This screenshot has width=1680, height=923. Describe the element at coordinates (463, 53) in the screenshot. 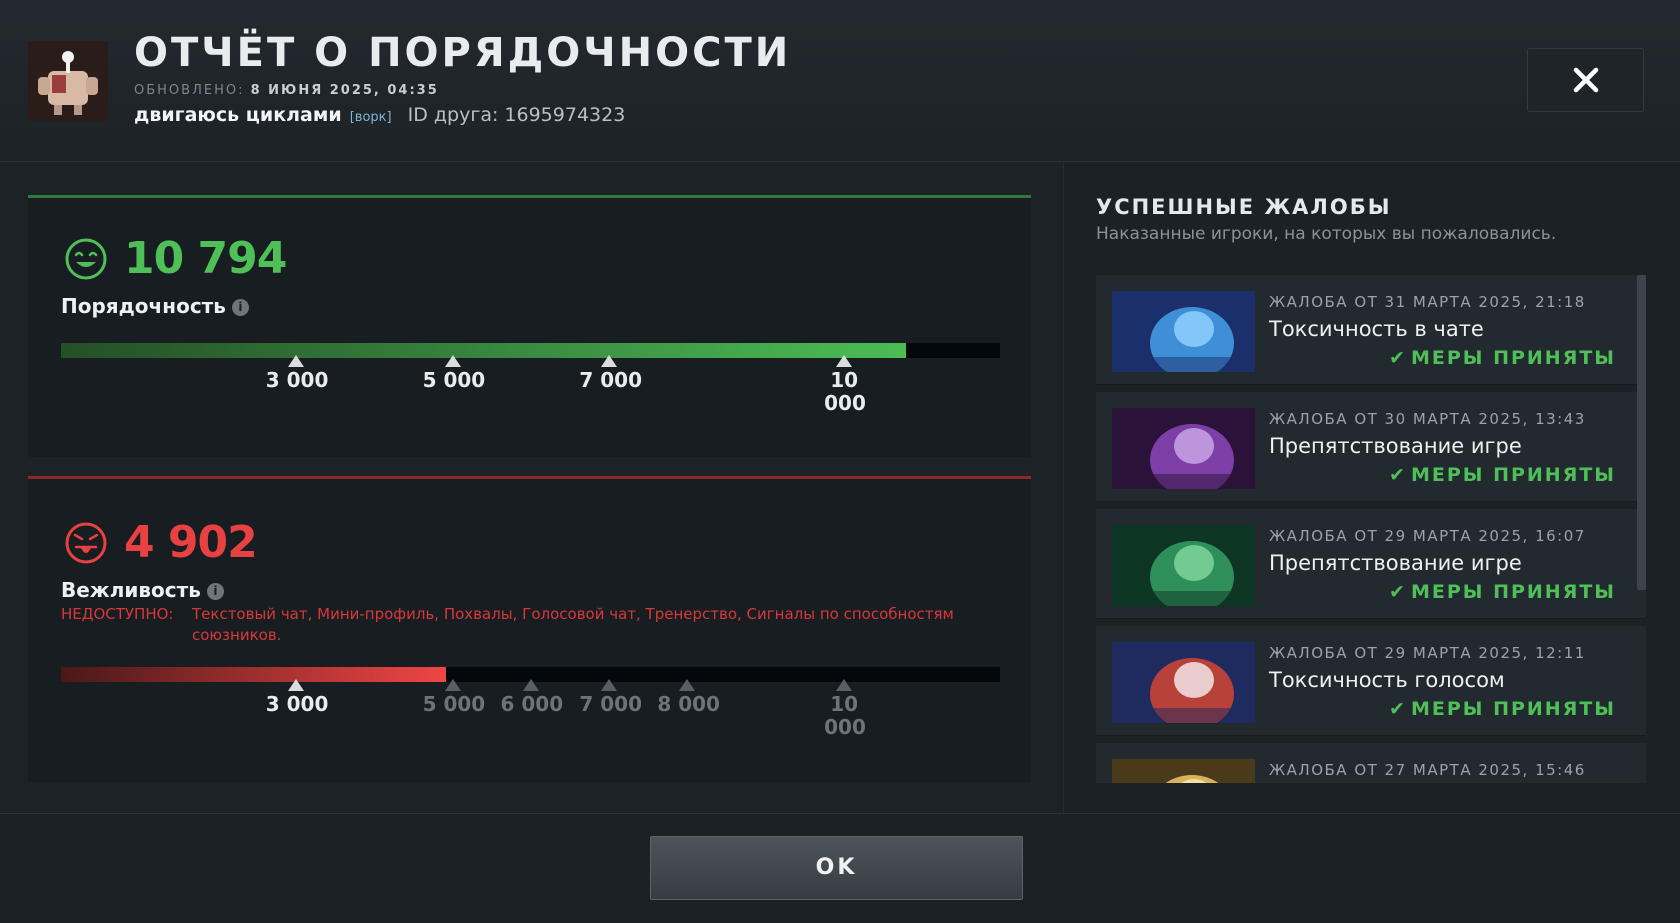

I see `page-title: ОТЧЁТ О ПОРЯДОЧНОСТИ` at that location.